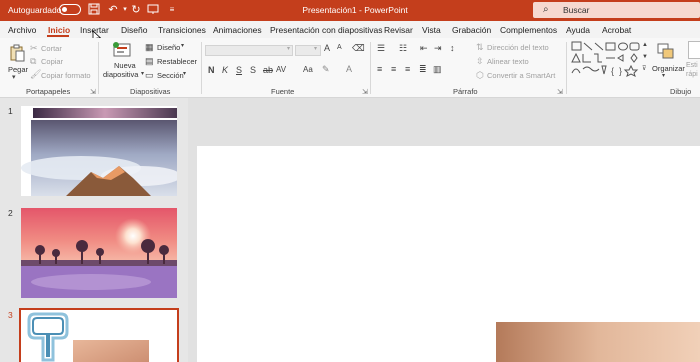 This screenshot has width=700, height=362. What do you see at coordinates (17, 53) in the screenshot?
I see `paste-icon` at bounding box center [17, 53].